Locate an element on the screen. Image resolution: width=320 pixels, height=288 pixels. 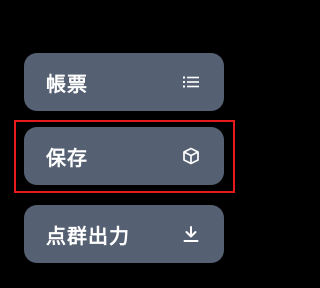
list-icon is located at coordinates (191, 82).